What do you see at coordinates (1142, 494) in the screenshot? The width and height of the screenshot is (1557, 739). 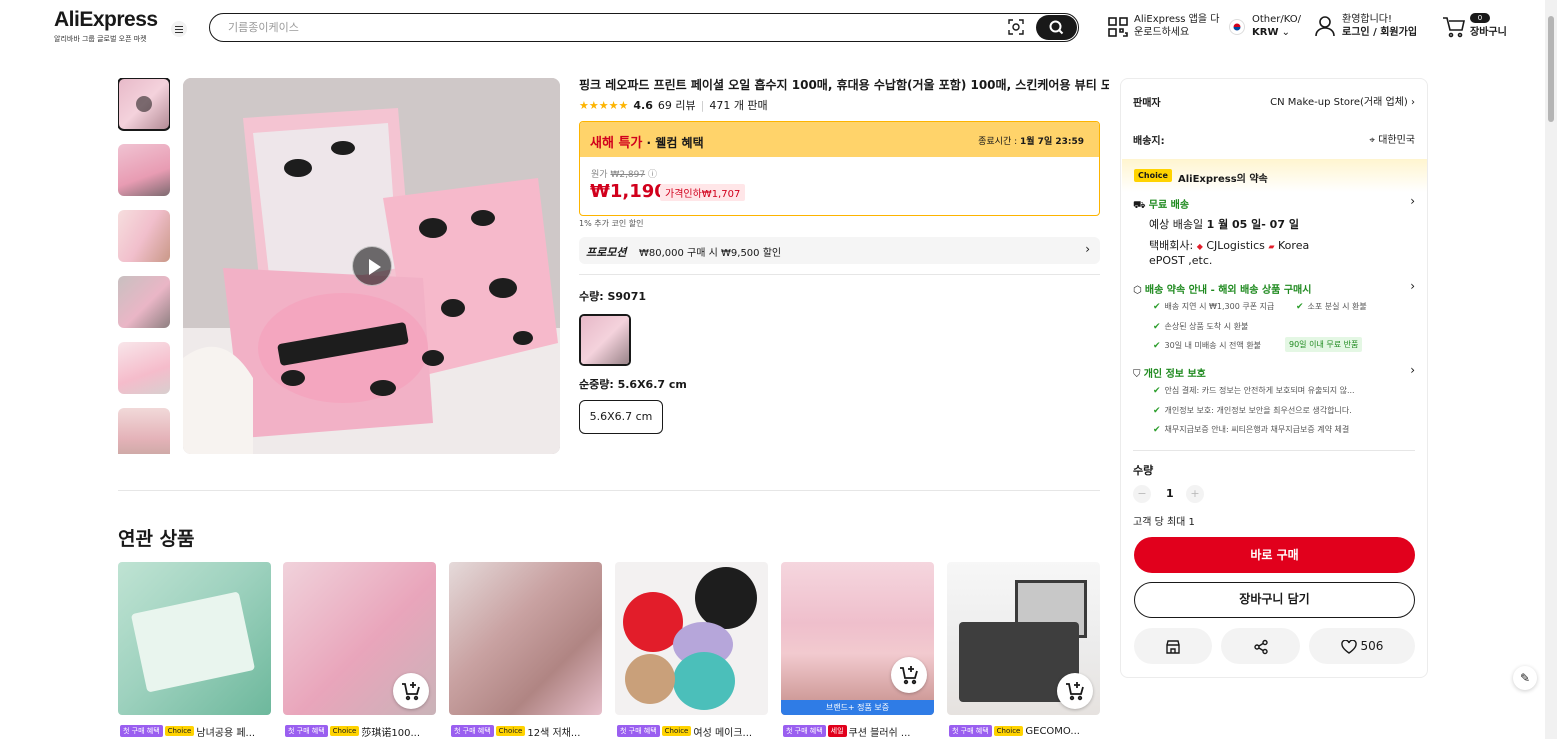 I see `quantity-decrease-button: −` at bounding box center [1142, 494].